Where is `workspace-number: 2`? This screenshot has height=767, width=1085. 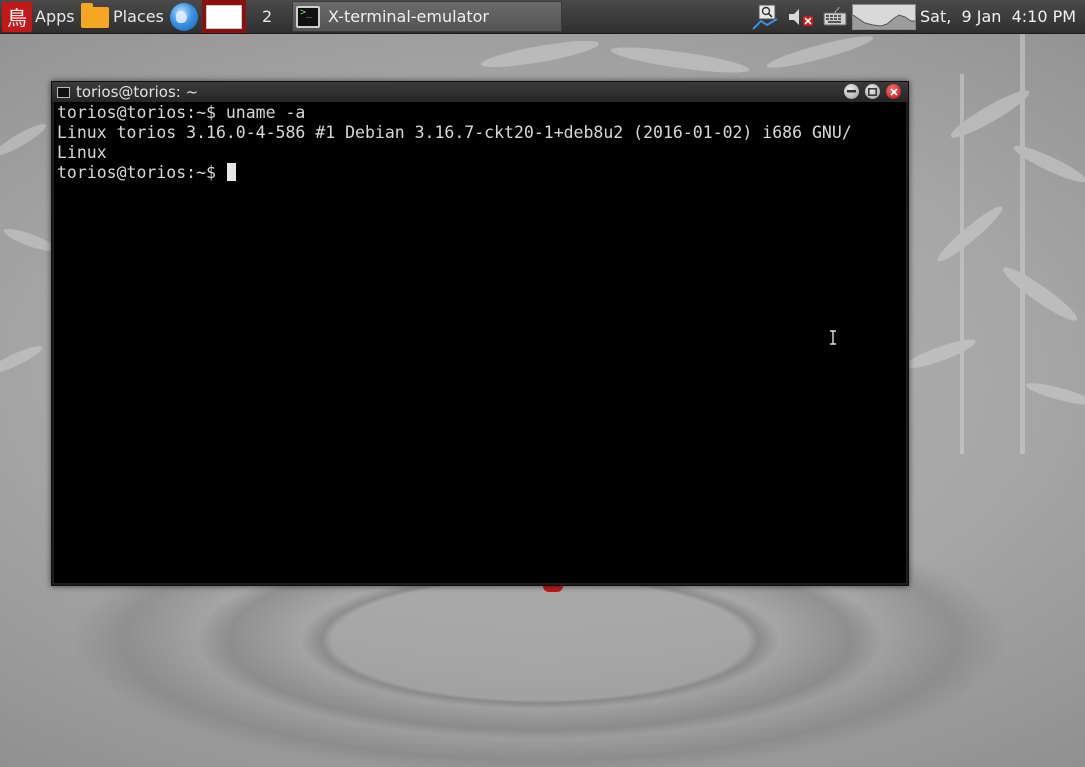
workspace-number: 2 is located at coordinates (267, 16).